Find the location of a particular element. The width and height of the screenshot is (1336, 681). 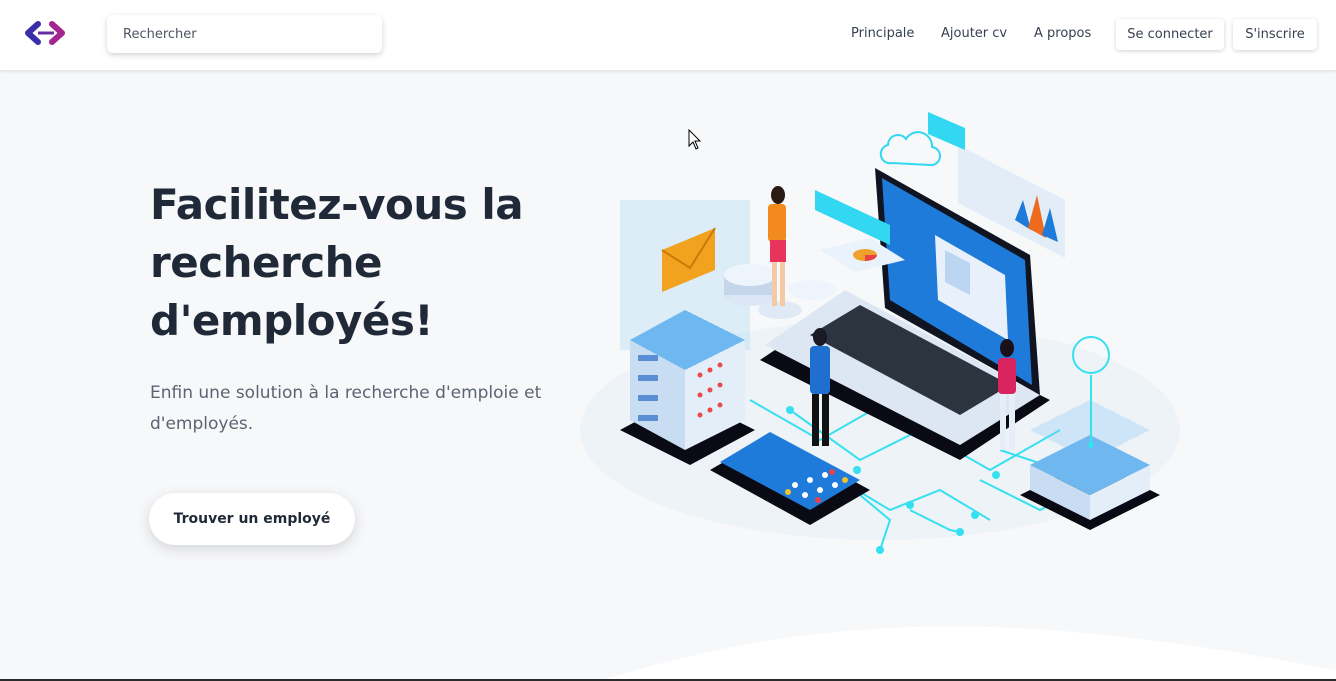

nav-link-a-propos: A propos is located at coordinates (1062, 33).